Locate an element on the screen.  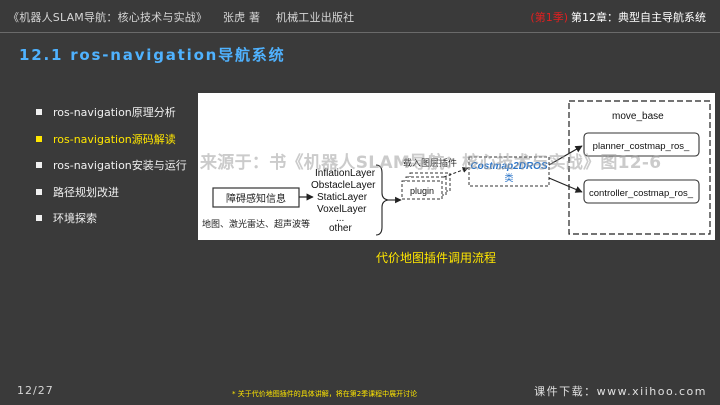
author: 张虎 著 is located at coordinates (241, 17).